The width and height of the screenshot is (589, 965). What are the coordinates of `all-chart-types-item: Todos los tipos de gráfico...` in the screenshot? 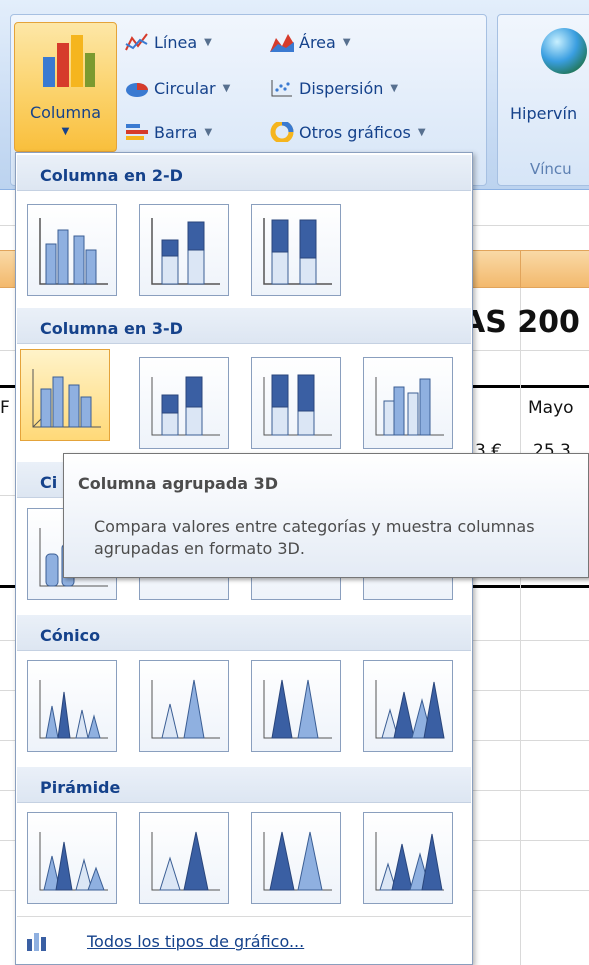 It's located at (244, 938).